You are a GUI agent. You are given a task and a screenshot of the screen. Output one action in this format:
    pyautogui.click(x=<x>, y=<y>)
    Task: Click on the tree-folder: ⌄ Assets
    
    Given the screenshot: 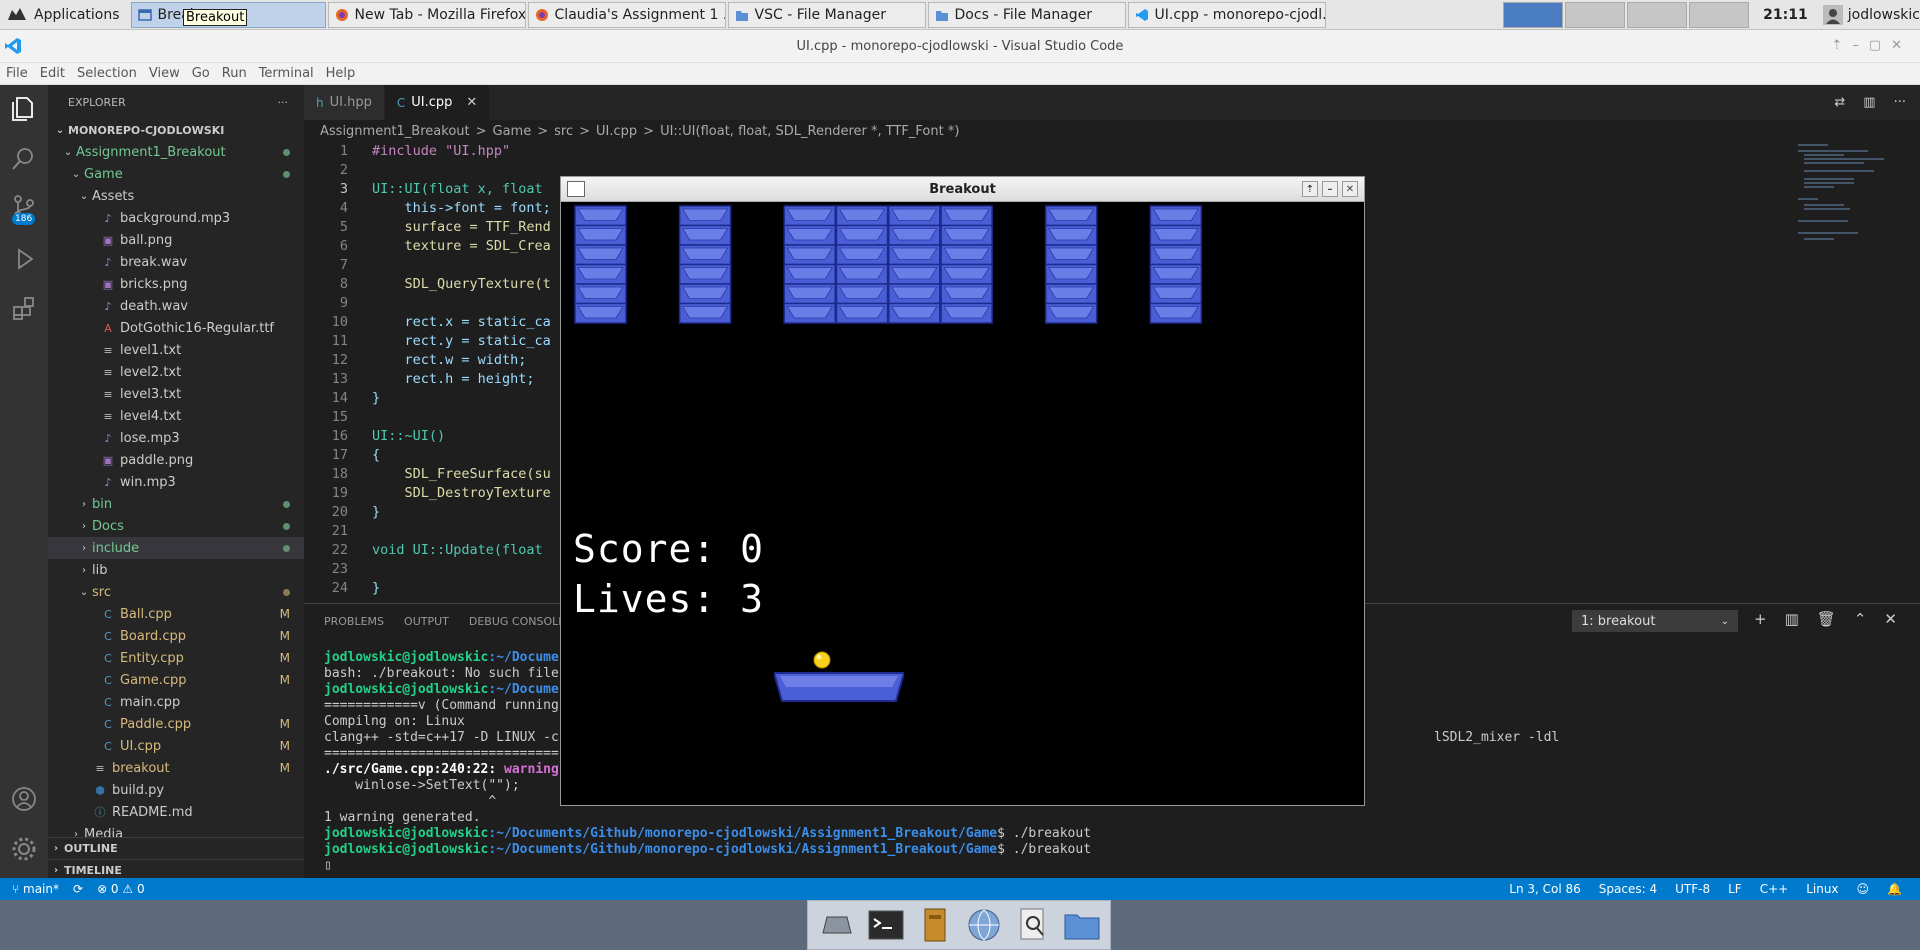 What is the action you would take?
    pyautogui.click(x=176, y=196)
    